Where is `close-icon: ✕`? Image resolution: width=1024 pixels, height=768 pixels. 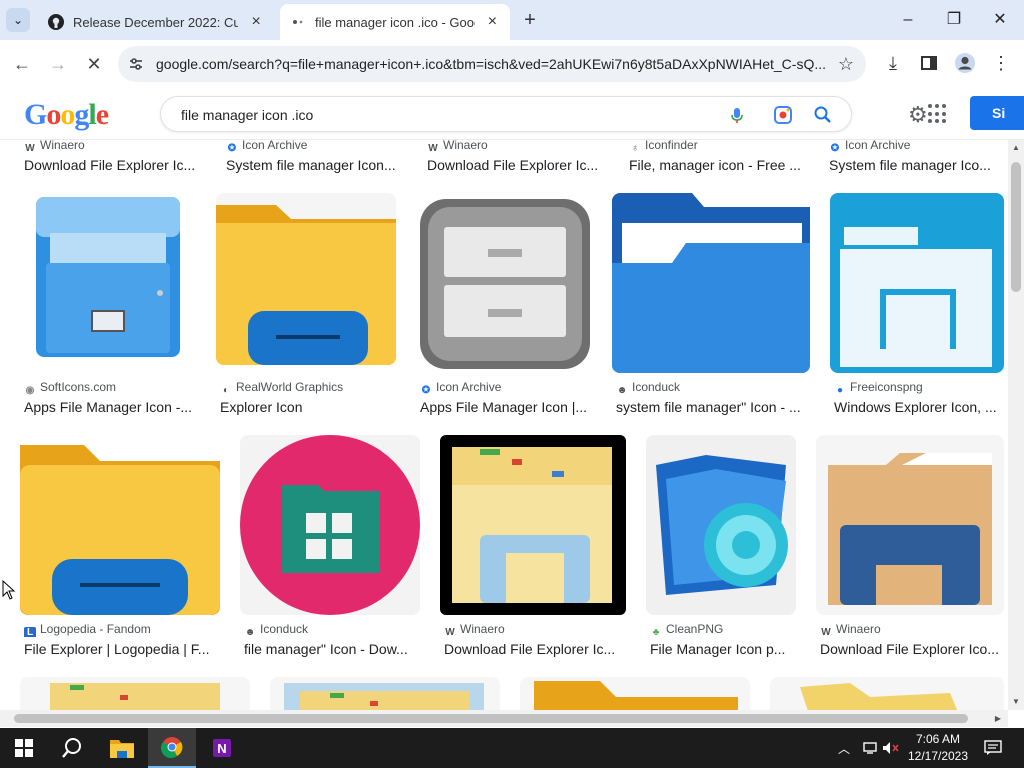
close-icon: ✕ is located at coordinates (1000, 20).